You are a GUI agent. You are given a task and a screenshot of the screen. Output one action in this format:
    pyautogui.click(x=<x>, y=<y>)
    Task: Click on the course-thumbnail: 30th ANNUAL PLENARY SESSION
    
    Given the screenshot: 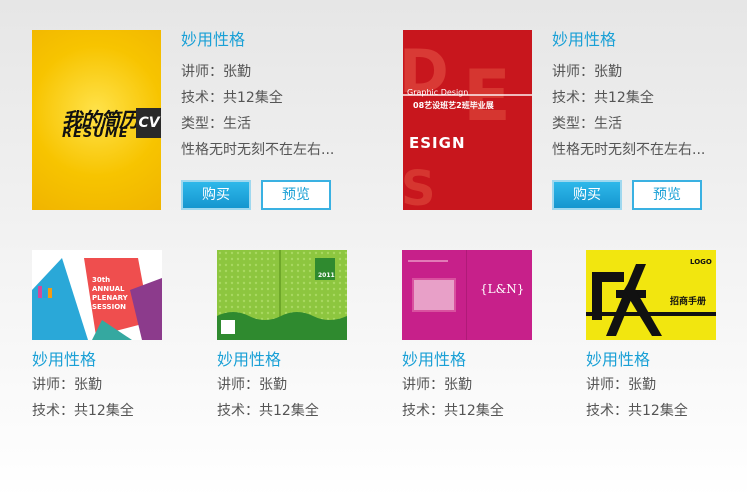 What is the action you would take?
    pyautogui.click(x=97, y=295)
    